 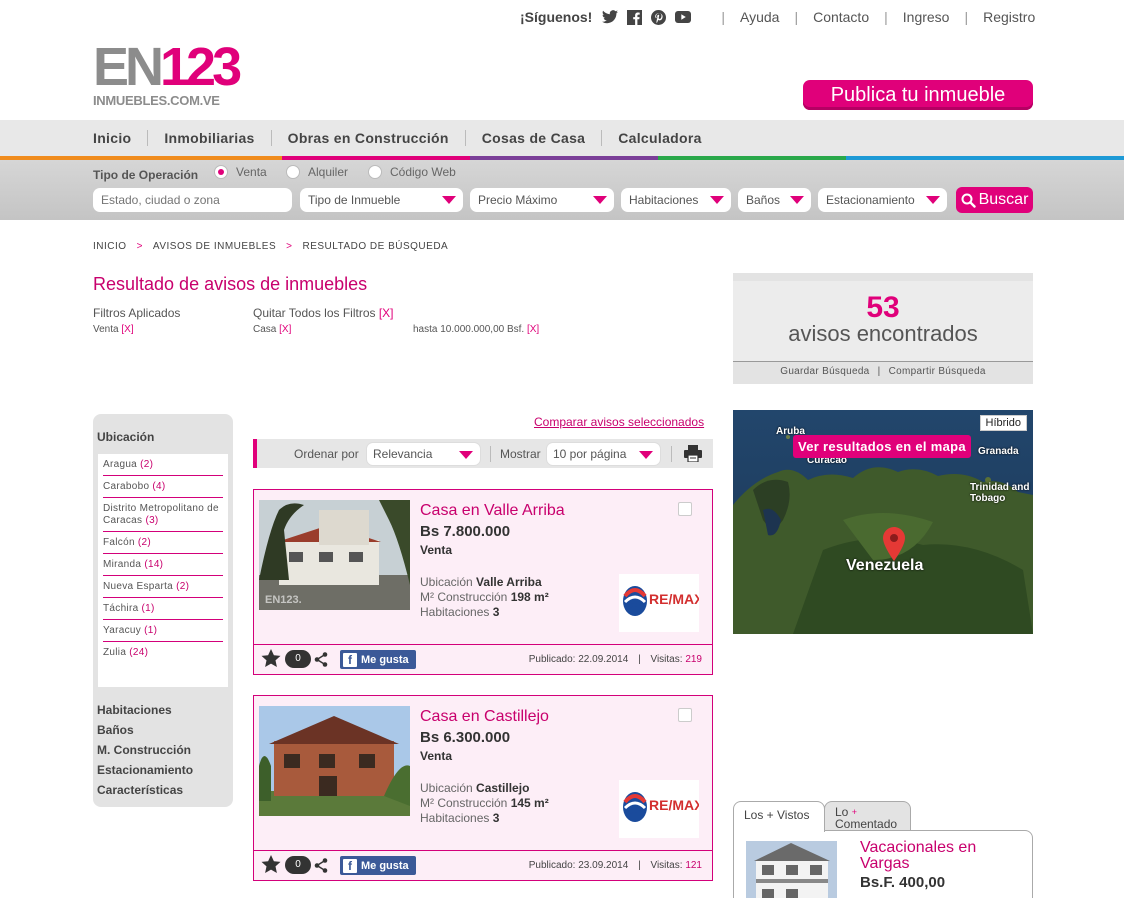 What do you see at coordinates (163, 652) in the screenshot?
I see `location-item: Zulia (24)` at bounding box center [163, 652].